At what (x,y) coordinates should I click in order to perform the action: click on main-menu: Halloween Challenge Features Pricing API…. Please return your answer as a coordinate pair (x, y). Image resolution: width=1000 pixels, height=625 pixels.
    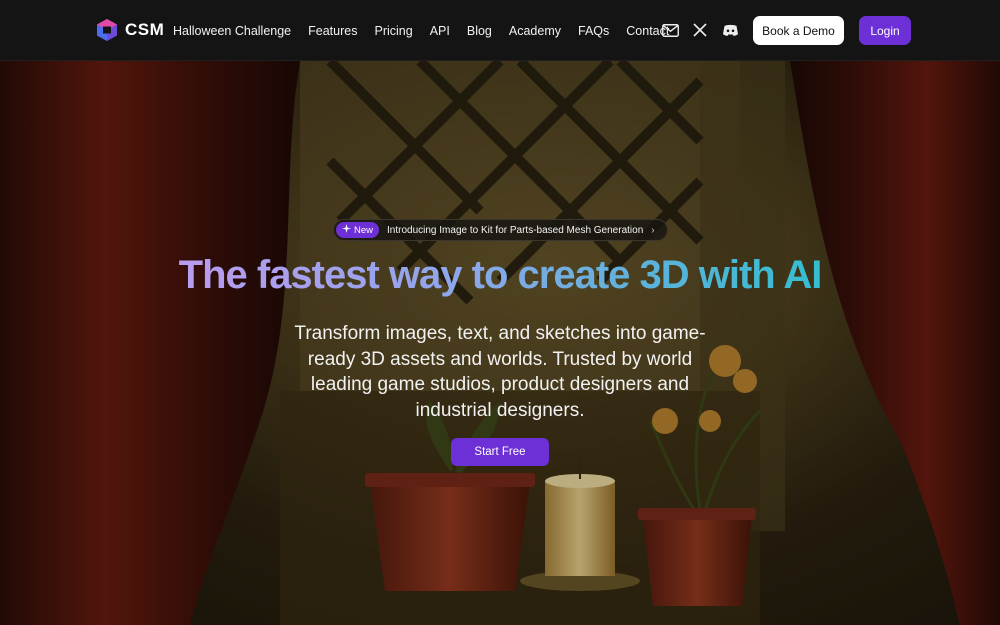
    Looking at the image, I should click on (429, 30).